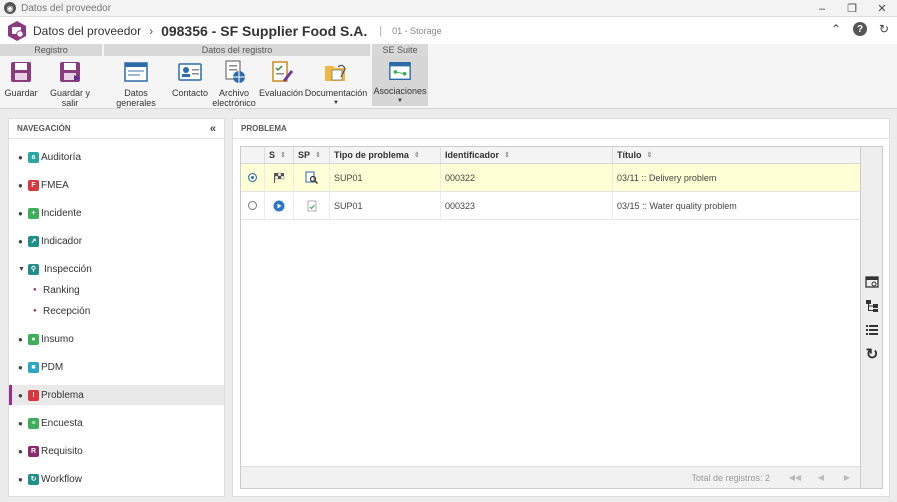 This screenshot has width=897, height=502. Describe the element at coordinates (116, 451) in the screenshot. I see `nav-item-requisito: ● R Requisito` at that location.